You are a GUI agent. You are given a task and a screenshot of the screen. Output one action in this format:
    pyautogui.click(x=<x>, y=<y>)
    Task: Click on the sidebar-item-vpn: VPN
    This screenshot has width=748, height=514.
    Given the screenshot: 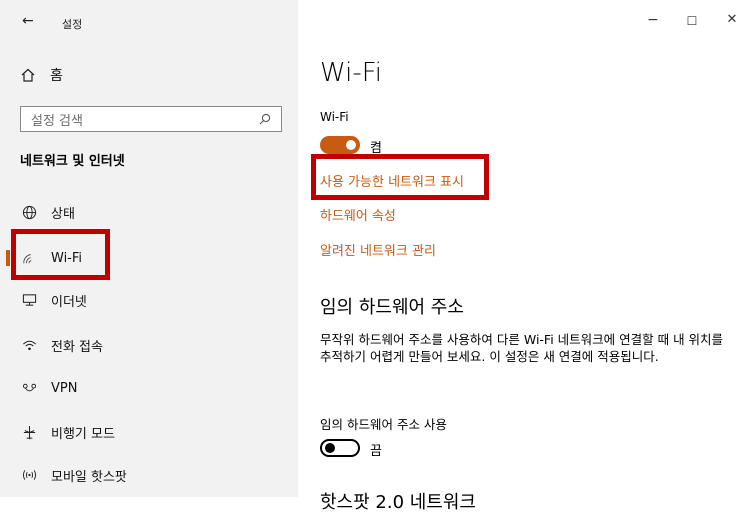 What is the action you would take?
    pyautogui.click(x=149, y=388)
    